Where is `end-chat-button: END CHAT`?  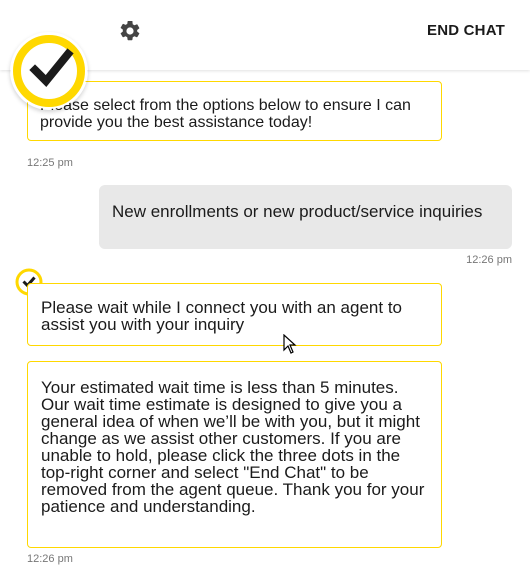 end-chat-button: END CHAT is located at coordinates (466, 30).